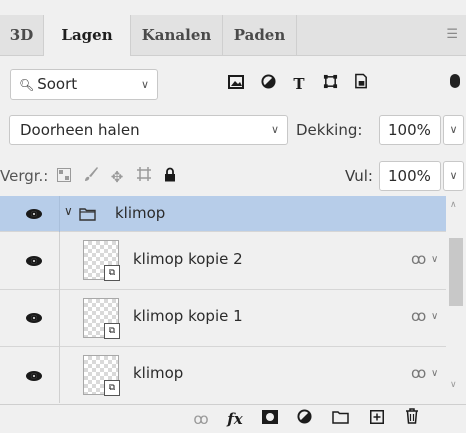 The width and height of the screenshot is (466, 433). I want to click on layer-row-group: ∨ klimop, so click(223, 214).